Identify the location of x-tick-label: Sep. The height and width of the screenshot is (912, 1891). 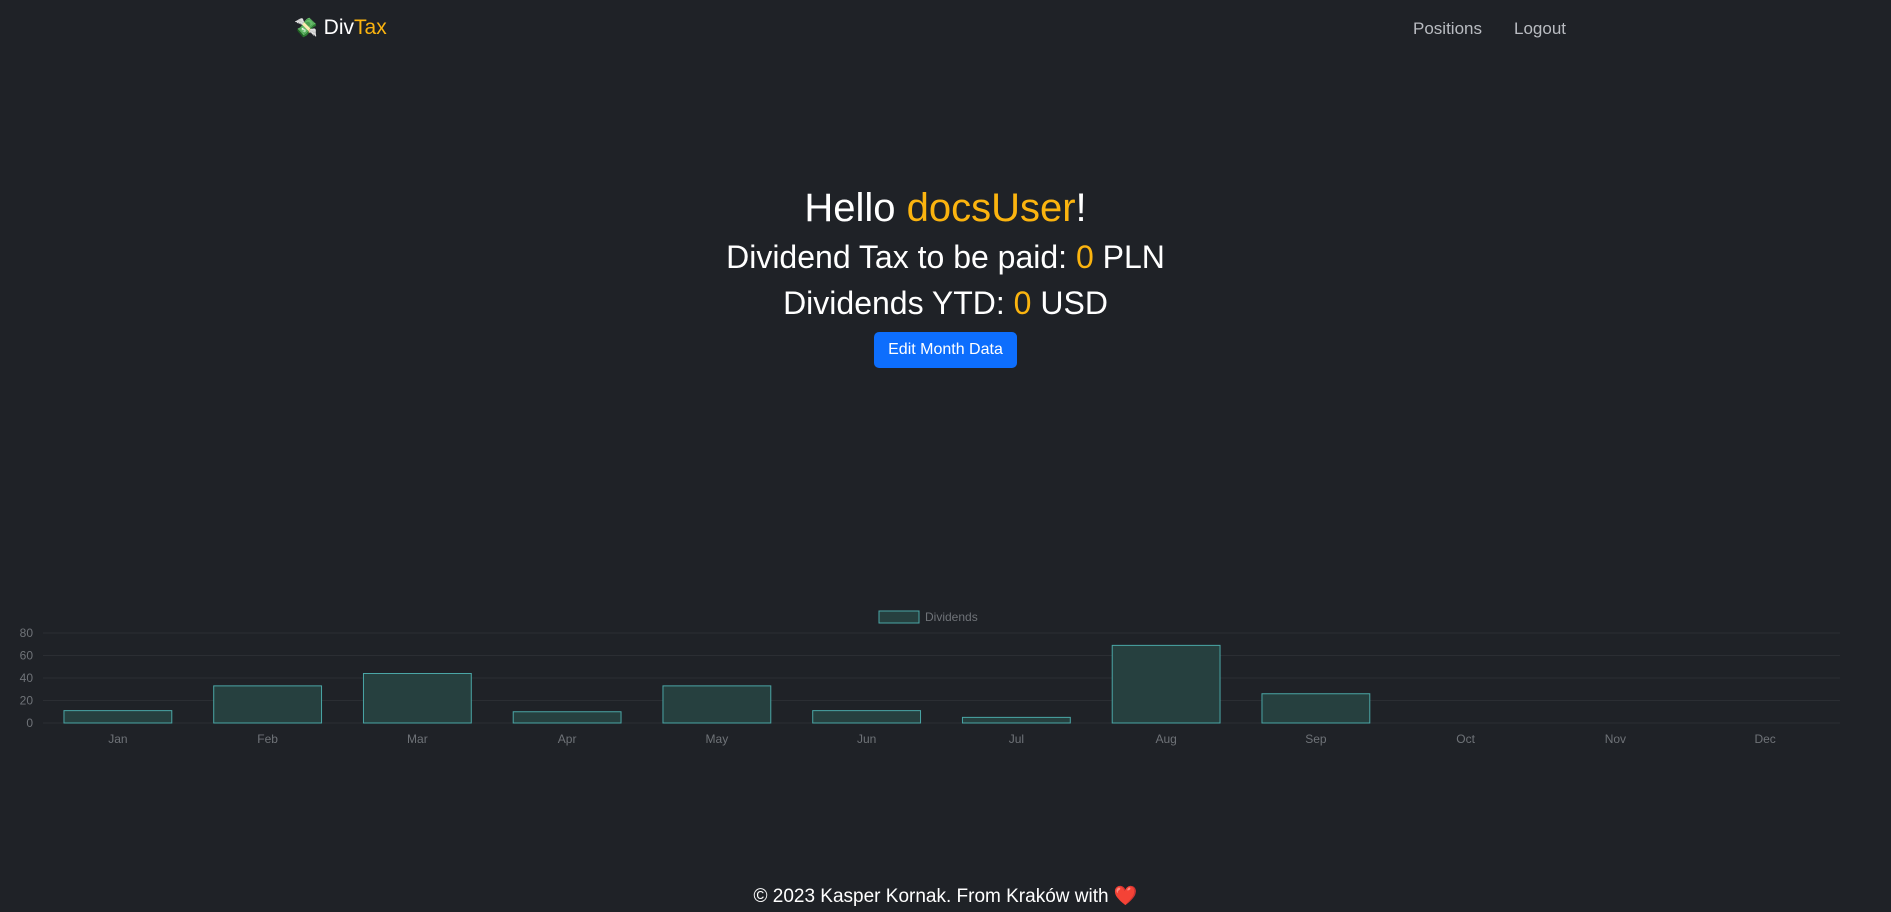
(1316, 739).